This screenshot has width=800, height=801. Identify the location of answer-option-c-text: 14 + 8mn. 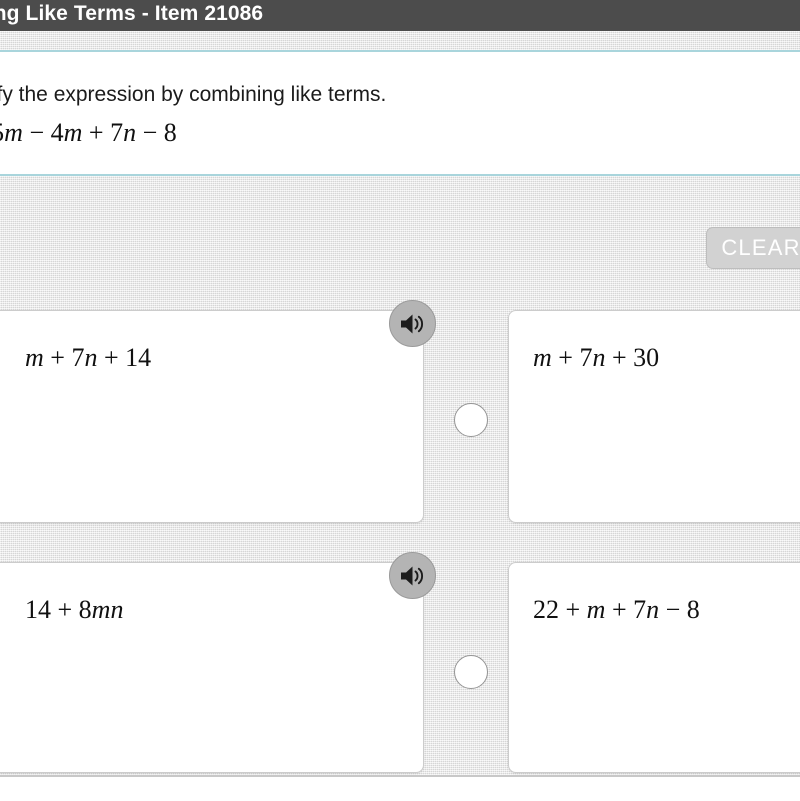
(74, 609).